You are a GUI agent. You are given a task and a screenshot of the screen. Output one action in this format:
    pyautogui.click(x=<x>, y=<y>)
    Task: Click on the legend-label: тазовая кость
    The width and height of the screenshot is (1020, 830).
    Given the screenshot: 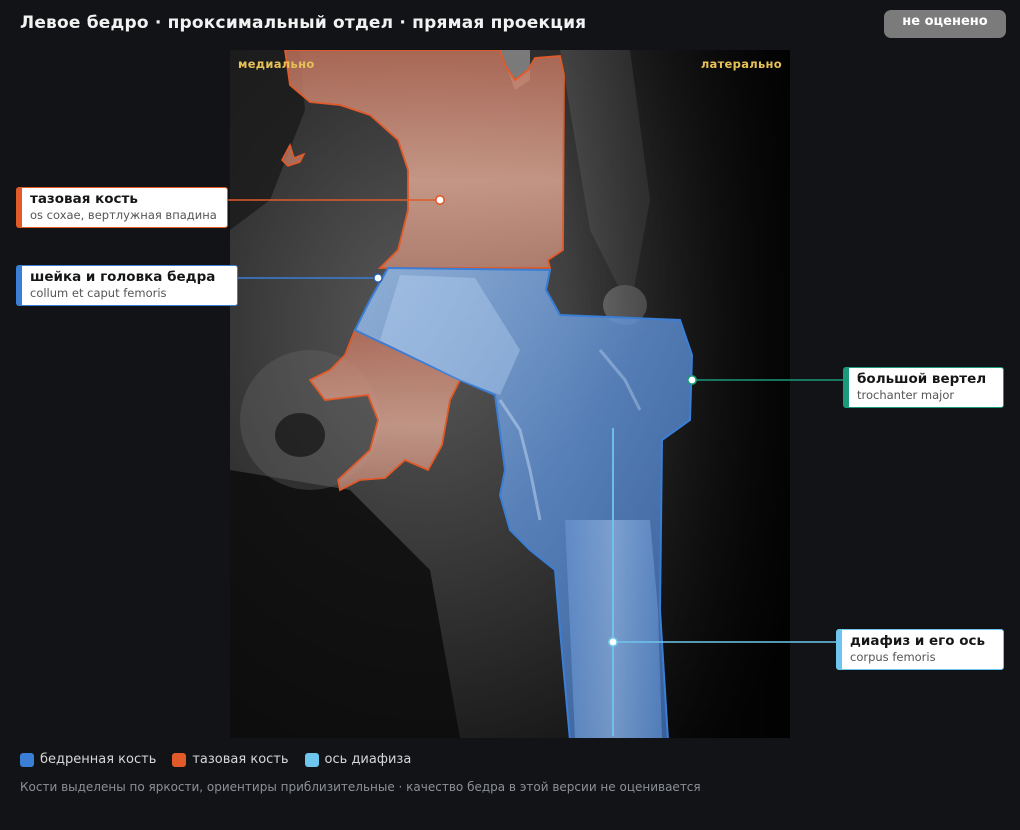 What is the action you would take?
    pyautogui.click(x=240, y=759)
    